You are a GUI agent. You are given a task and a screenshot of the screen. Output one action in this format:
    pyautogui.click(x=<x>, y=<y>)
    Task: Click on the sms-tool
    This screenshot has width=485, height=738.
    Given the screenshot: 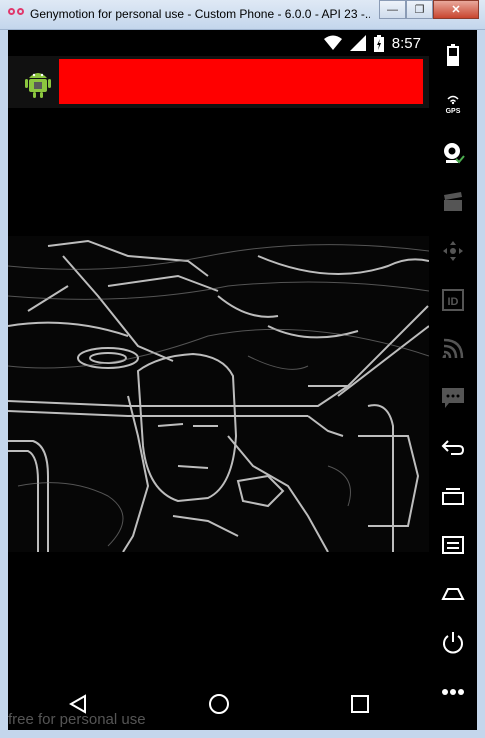 What is the action you would take?
    pyautogui.click(x=453, y=397)
    